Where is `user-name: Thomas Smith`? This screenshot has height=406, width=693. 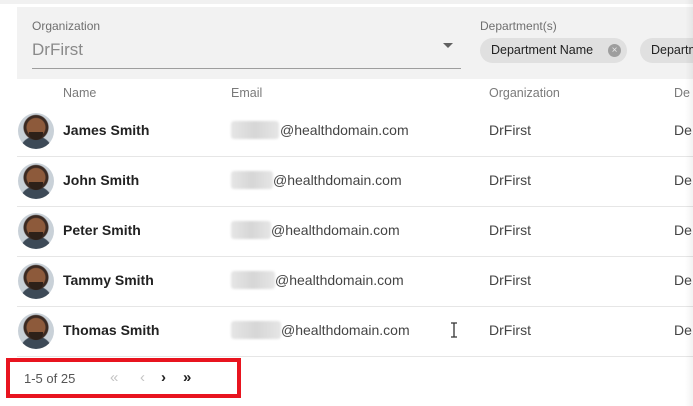 user-name: Thomas Smith is located at coordinates (111, 330).